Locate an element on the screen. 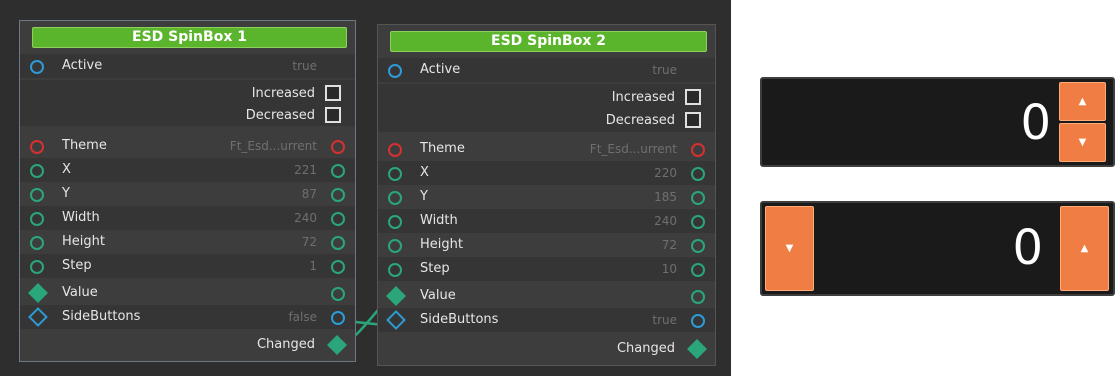 The height and width of the screenshot is (376, 1115). prop-row-sidebuttons: SideButtons false is located at coordinates (187, 317).